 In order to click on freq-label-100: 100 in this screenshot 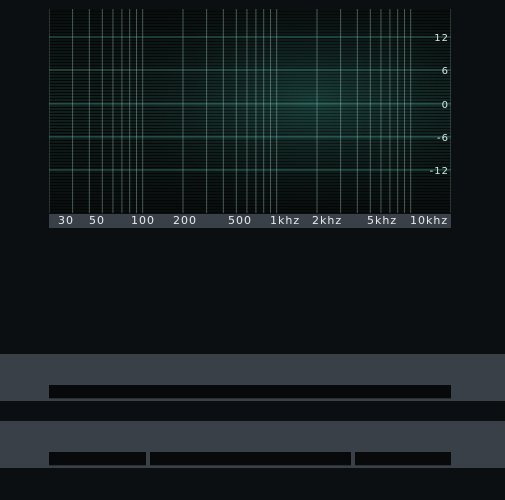, I will do `click(143, 220)`.